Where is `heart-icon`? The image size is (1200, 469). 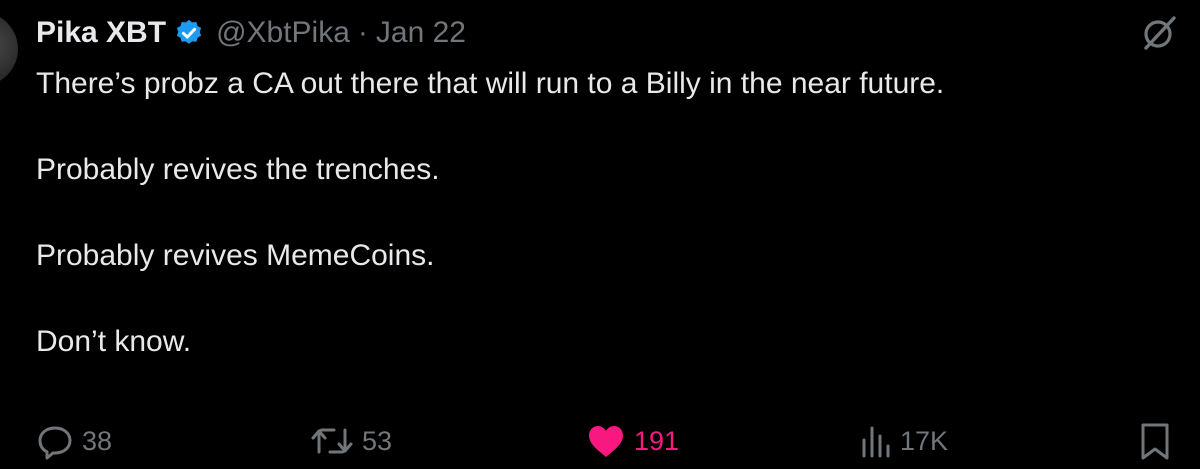
heart-icon is located at coordinates (606, 441).